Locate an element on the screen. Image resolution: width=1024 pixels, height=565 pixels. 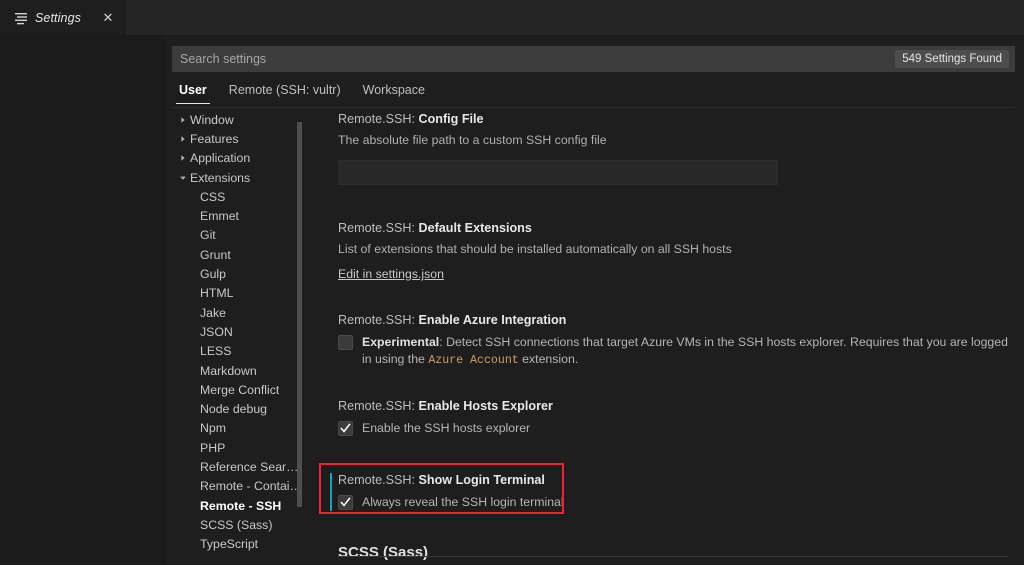
toc-item-label: HTML is located at coordinates (217, 293).